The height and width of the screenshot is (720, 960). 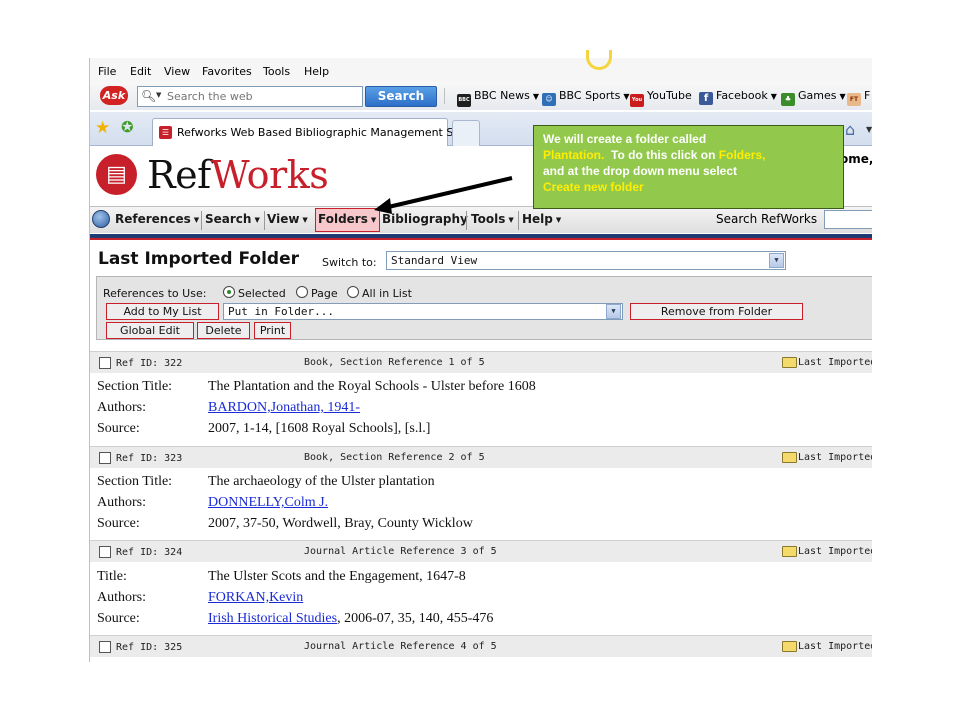 What do you see at coordinates (669, 95) in the screenshot?
I see `bookmark-label: YouTube` at bounding box center [669, 95].